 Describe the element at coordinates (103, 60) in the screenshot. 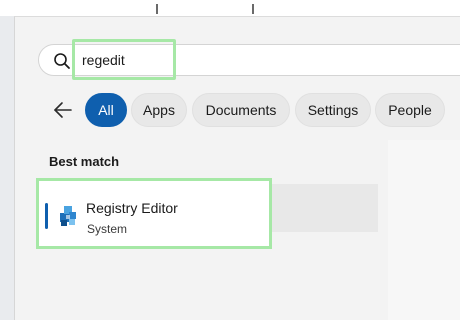

I see `search-input: regedit` at that location.